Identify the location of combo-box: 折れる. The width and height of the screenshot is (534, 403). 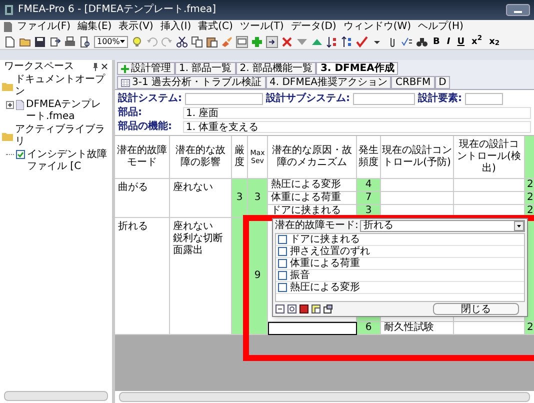
(442, 226).